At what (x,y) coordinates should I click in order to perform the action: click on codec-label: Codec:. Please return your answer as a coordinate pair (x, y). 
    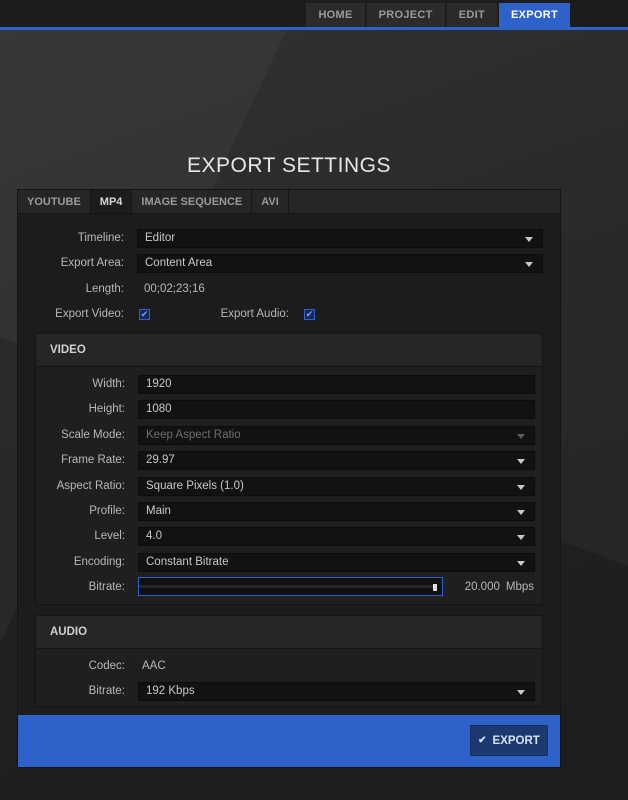
    Looking at the image, I should click on (106, 666).